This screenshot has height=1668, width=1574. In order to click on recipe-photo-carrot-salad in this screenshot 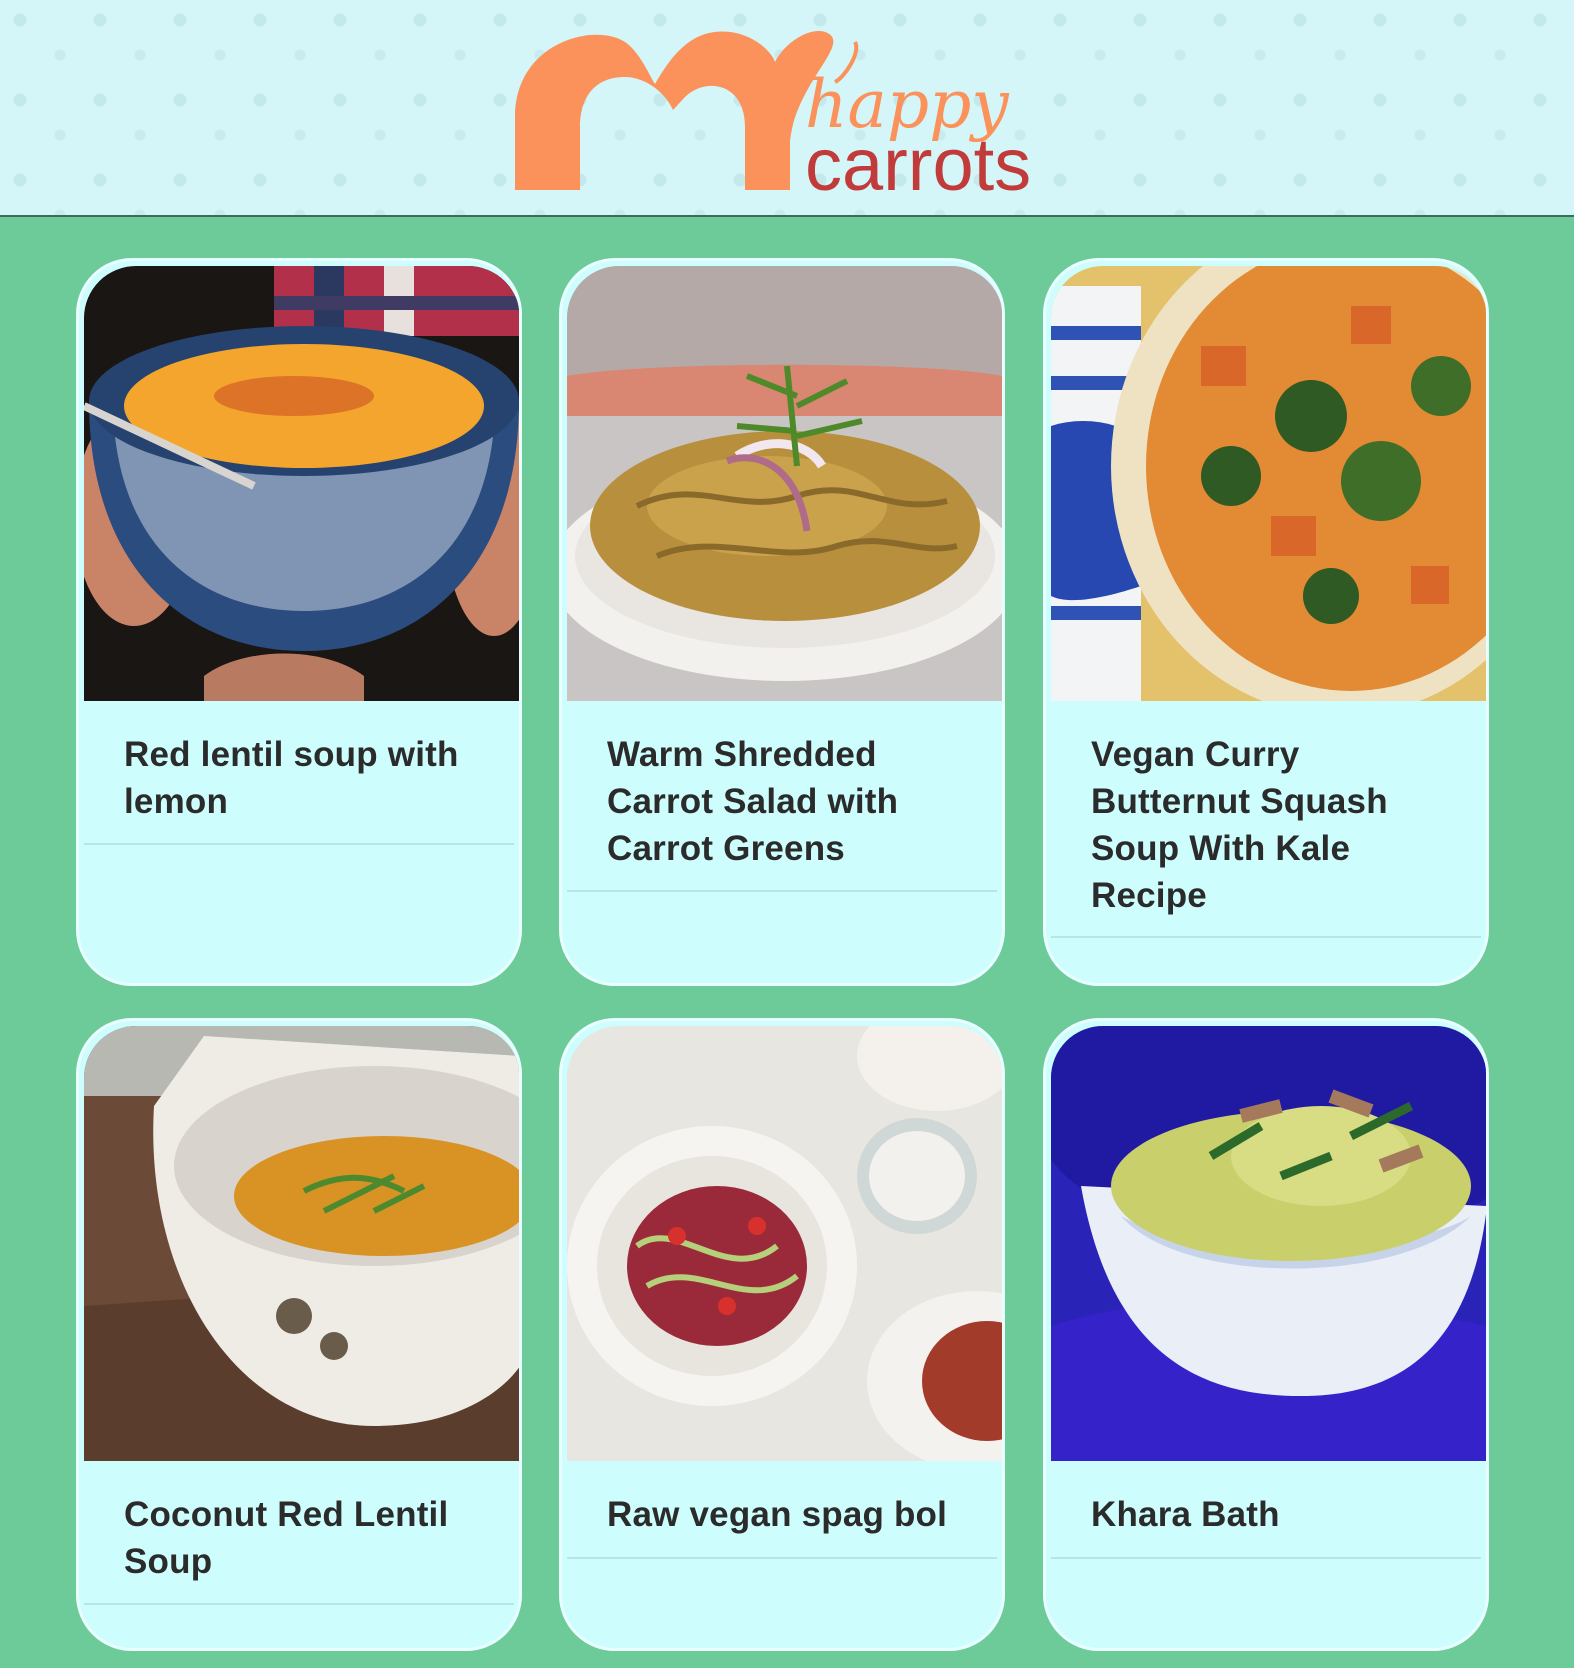, I will do `click(784, 483)`.